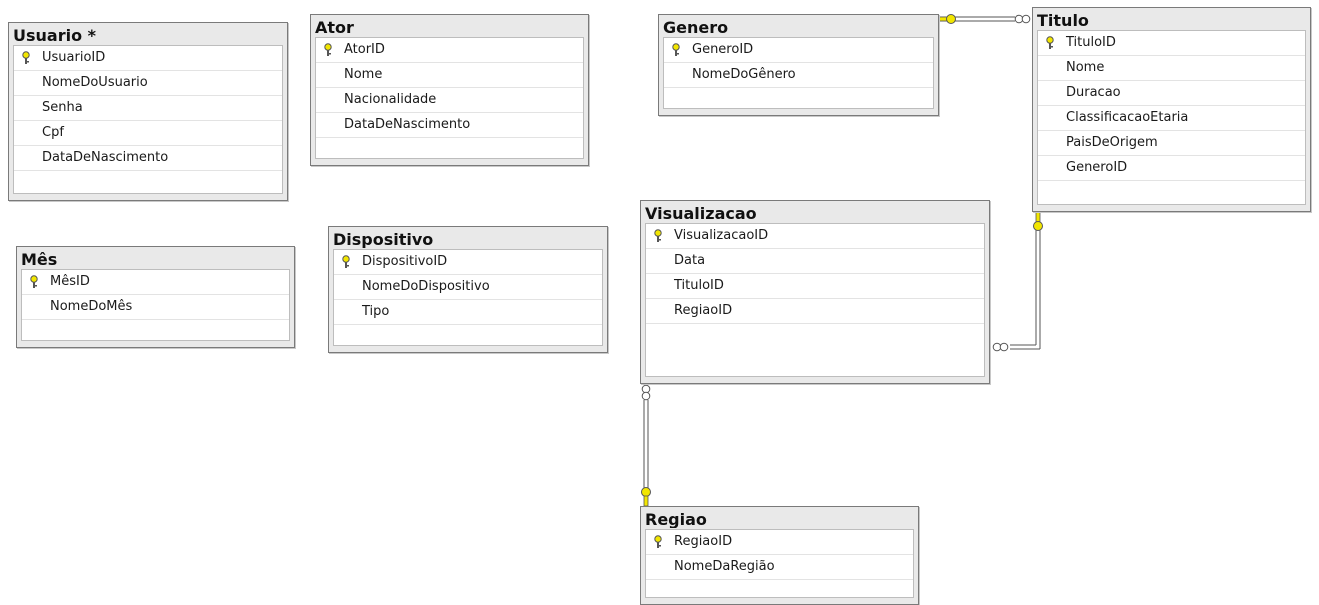 The width and height of the screenshot is (1319, 605). Describe the element at coordinates (798, 75) in the screenshot. I see `column-row: NomeDoGênero` at that location.